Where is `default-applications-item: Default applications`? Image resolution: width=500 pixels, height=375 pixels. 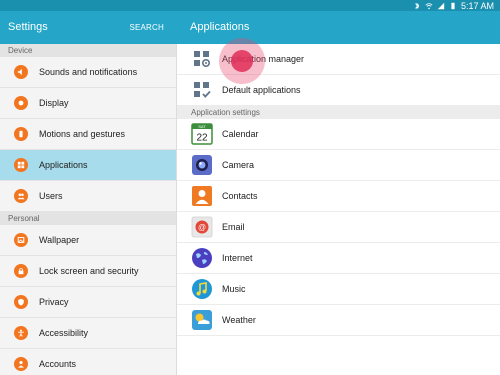 default-applications-item: Default applications is located at coordinates (338, 90).